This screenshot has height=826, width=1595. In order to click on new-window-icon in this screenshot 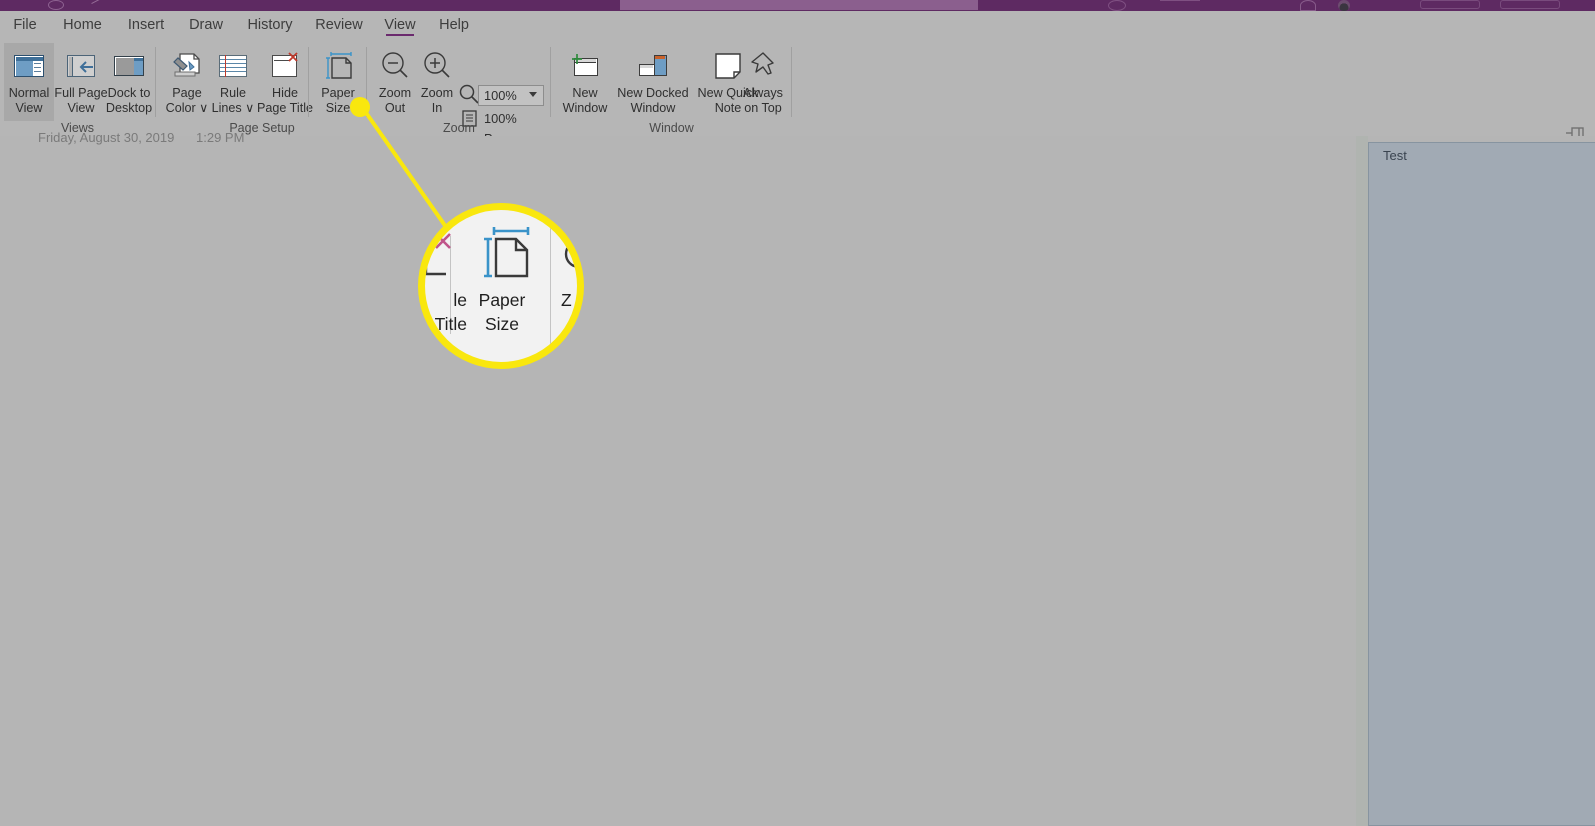, I will do `click(585, 66)`.